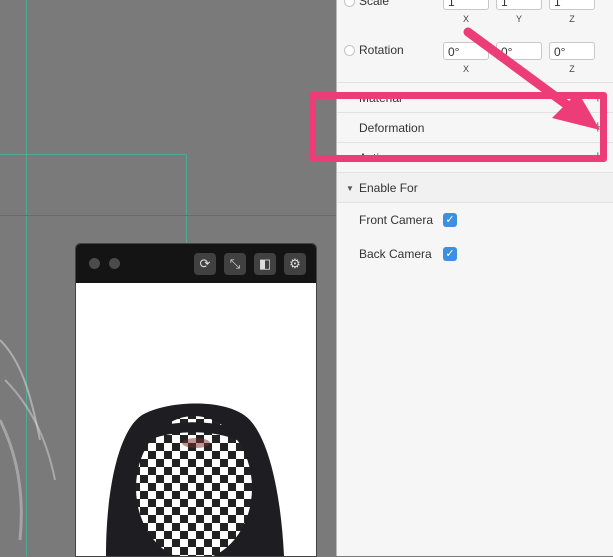 Image resolution: width=613 pixels, height=557 pixels. I want to click on scale-y-input: 1, so click(519, 5).